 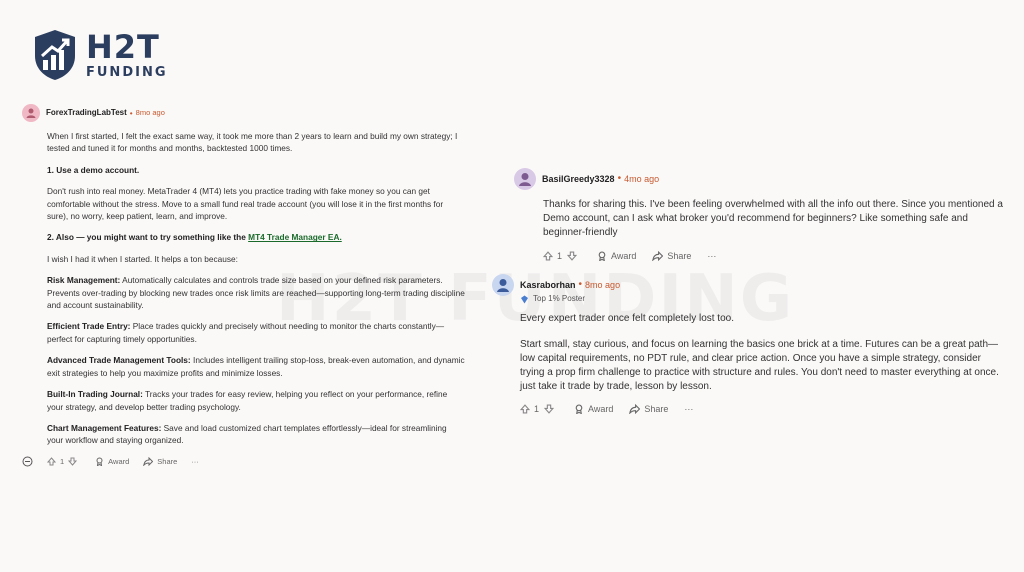 I want to click on feature-title: Chart Management Features:, so click(x=104, y=427).